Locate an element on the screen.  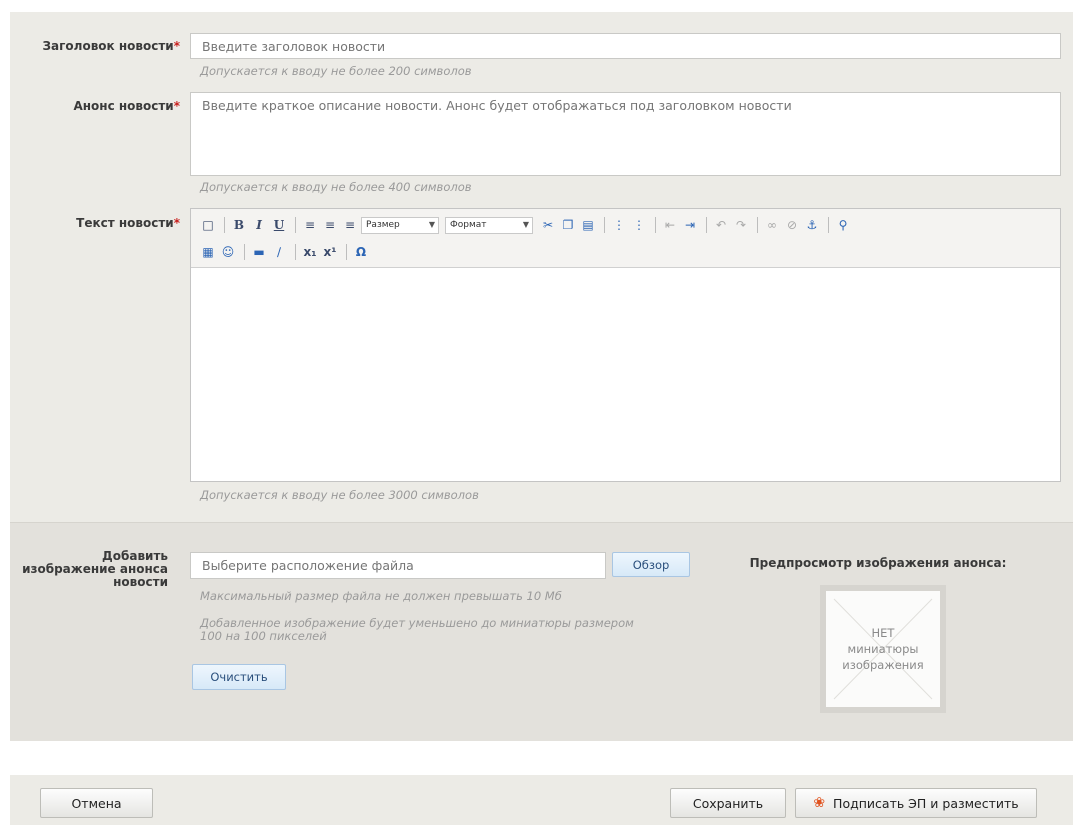
numbered-list-icon: ⋮ is located at coordinates (639, 225).